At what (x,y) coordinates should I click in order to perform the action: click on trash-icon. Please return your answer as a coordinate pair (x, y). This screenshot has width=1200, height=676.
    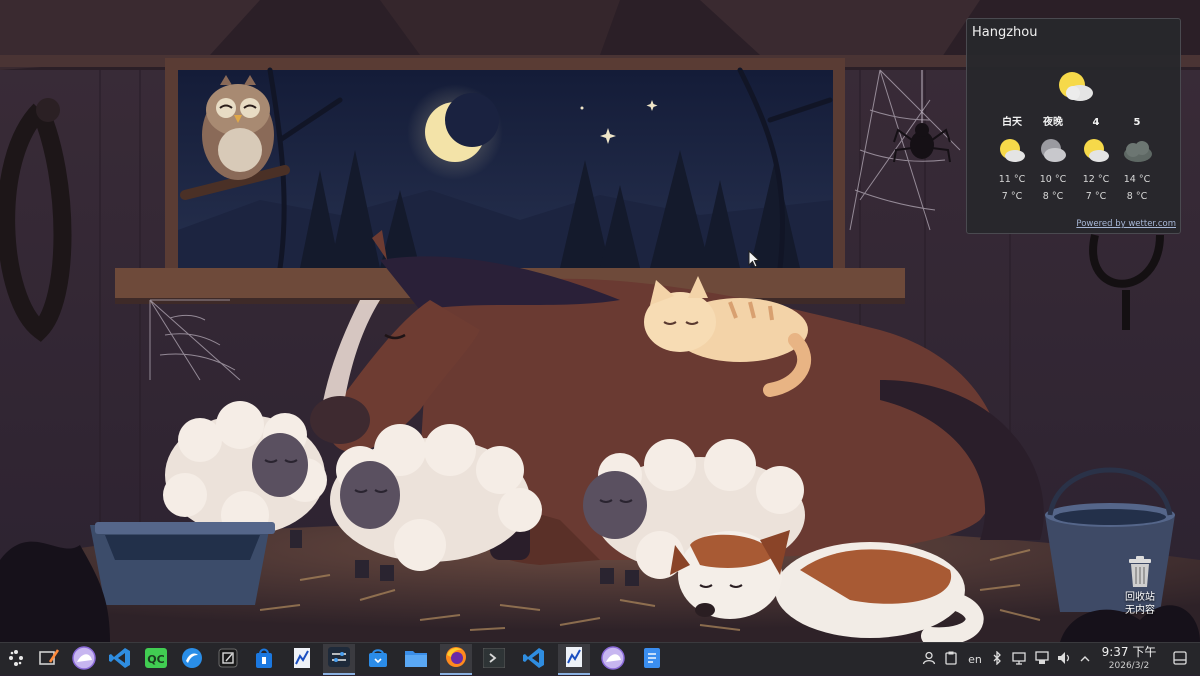
    Looking at the image, I should click on (1140, 573).